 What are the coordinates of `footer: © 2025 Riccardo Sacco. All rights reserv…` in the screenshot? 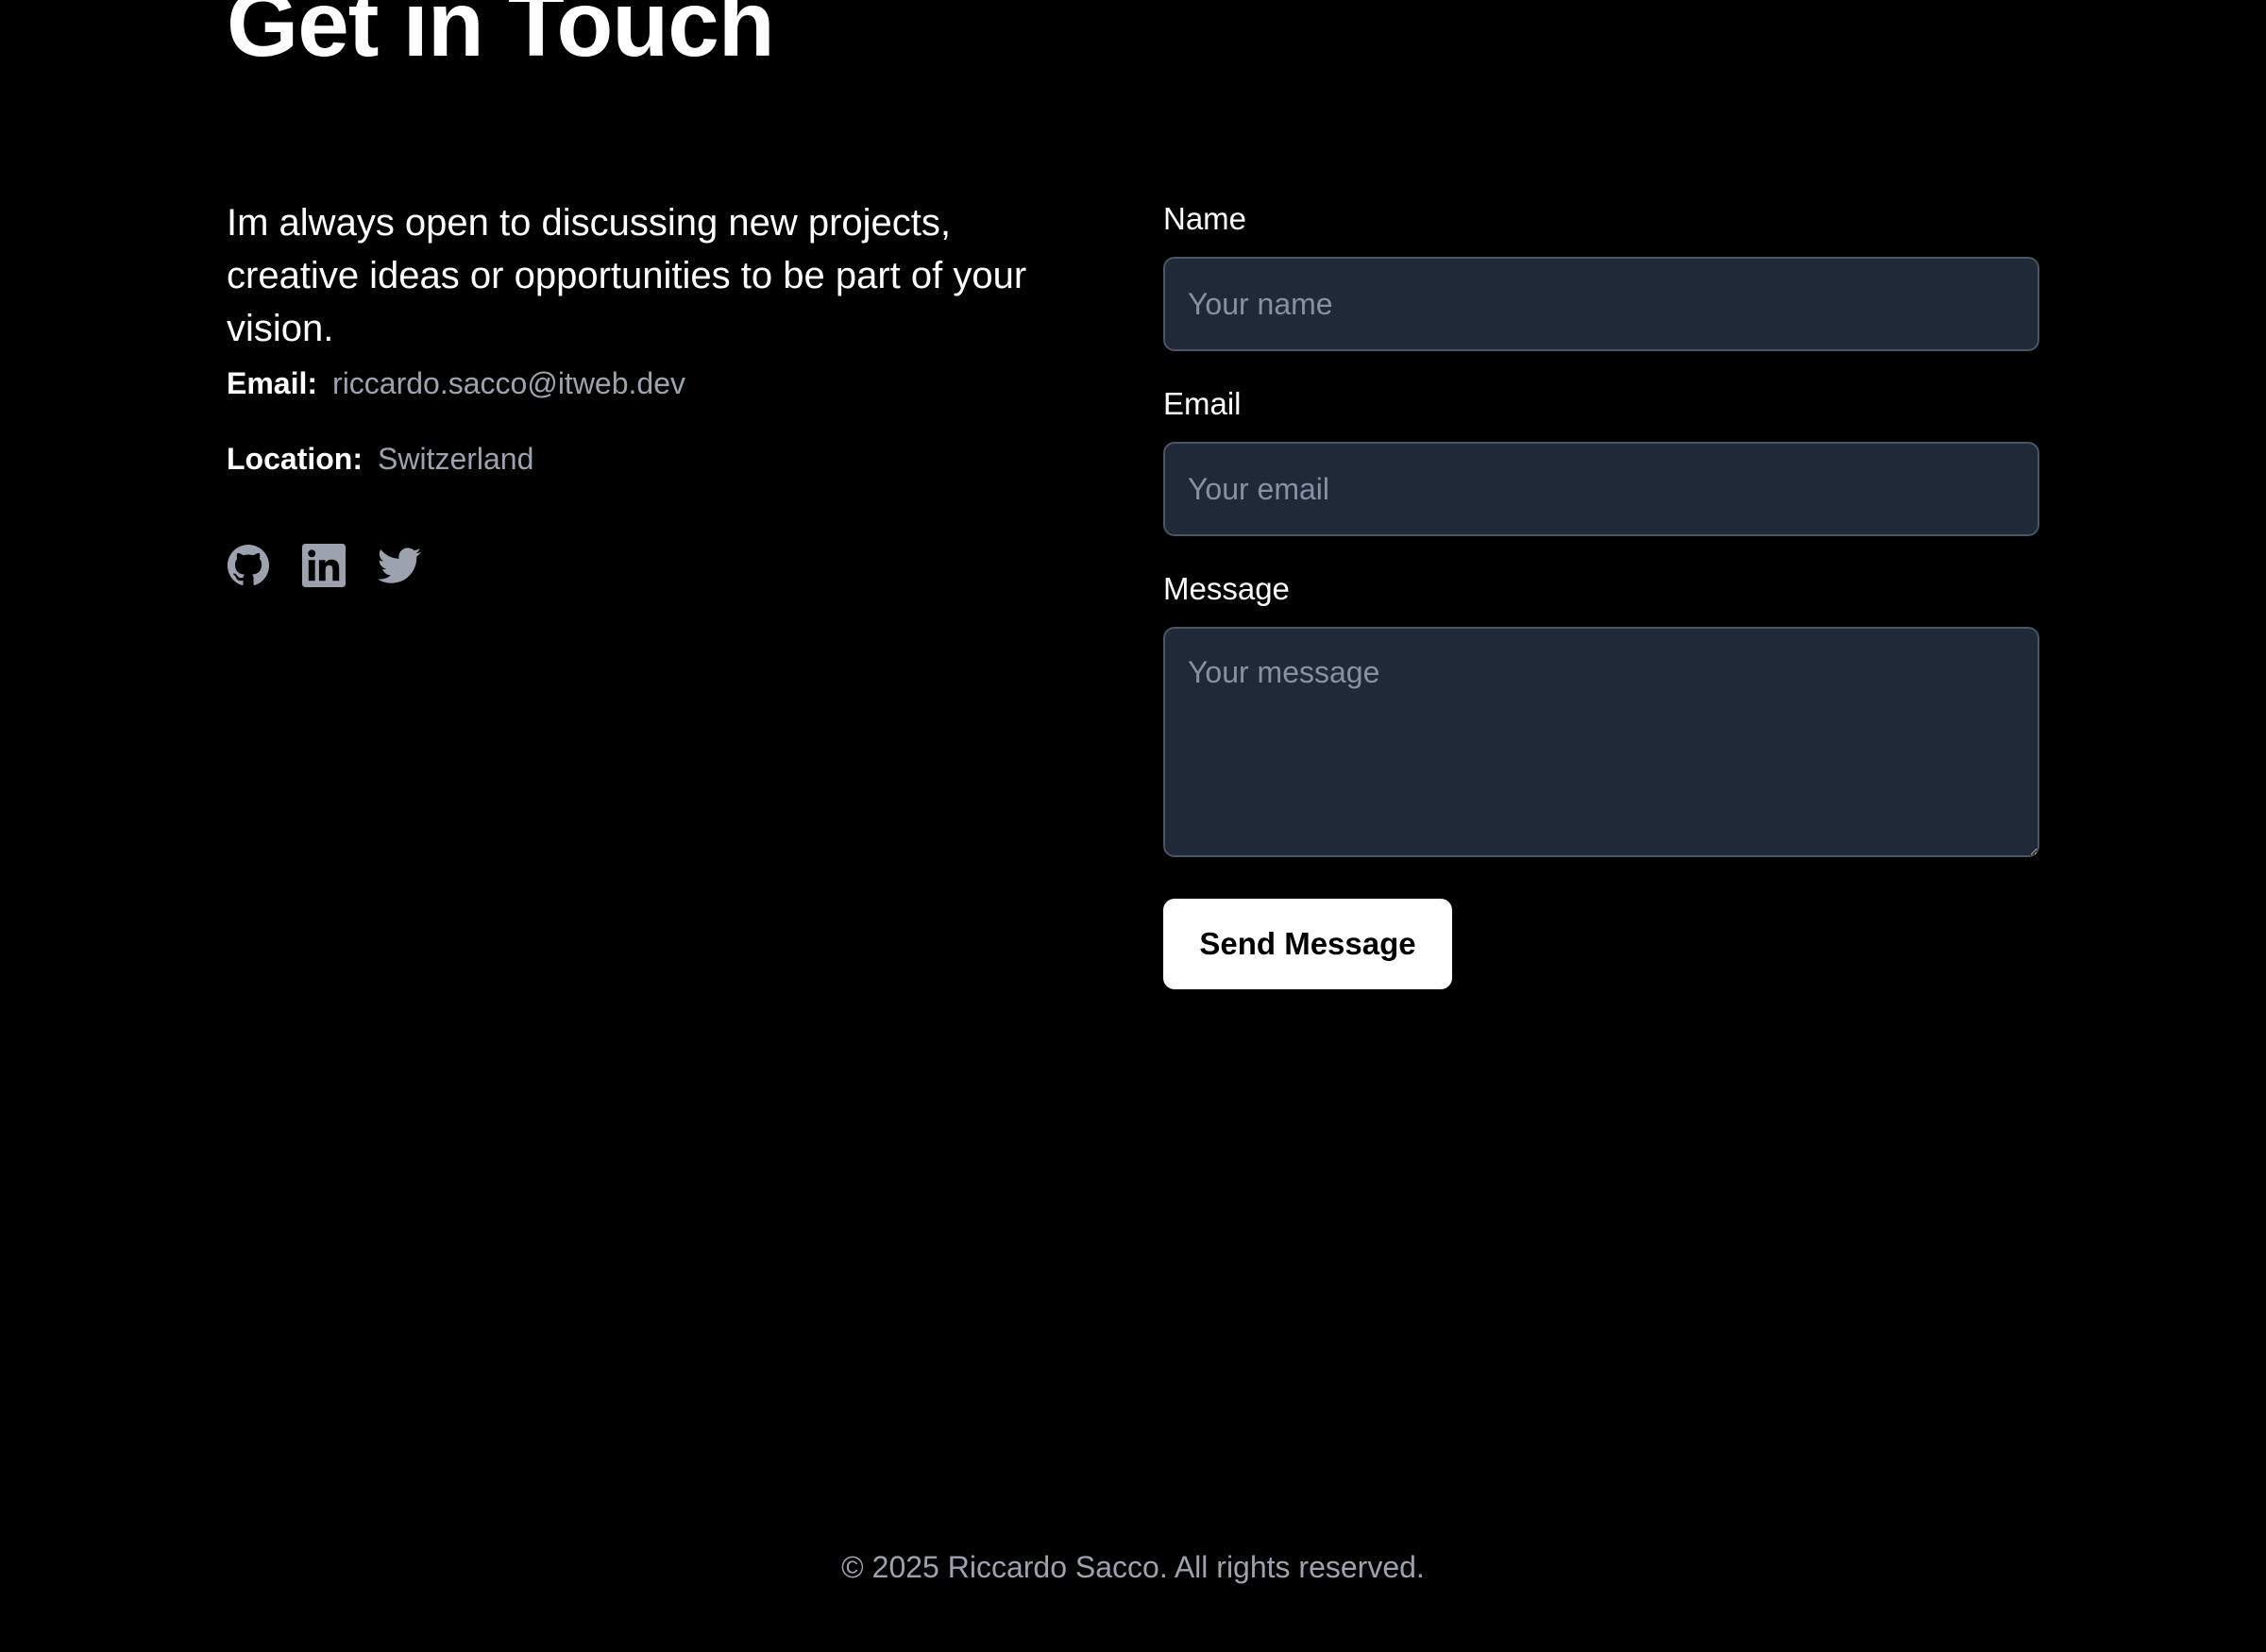 It's located at (1133, 1567).